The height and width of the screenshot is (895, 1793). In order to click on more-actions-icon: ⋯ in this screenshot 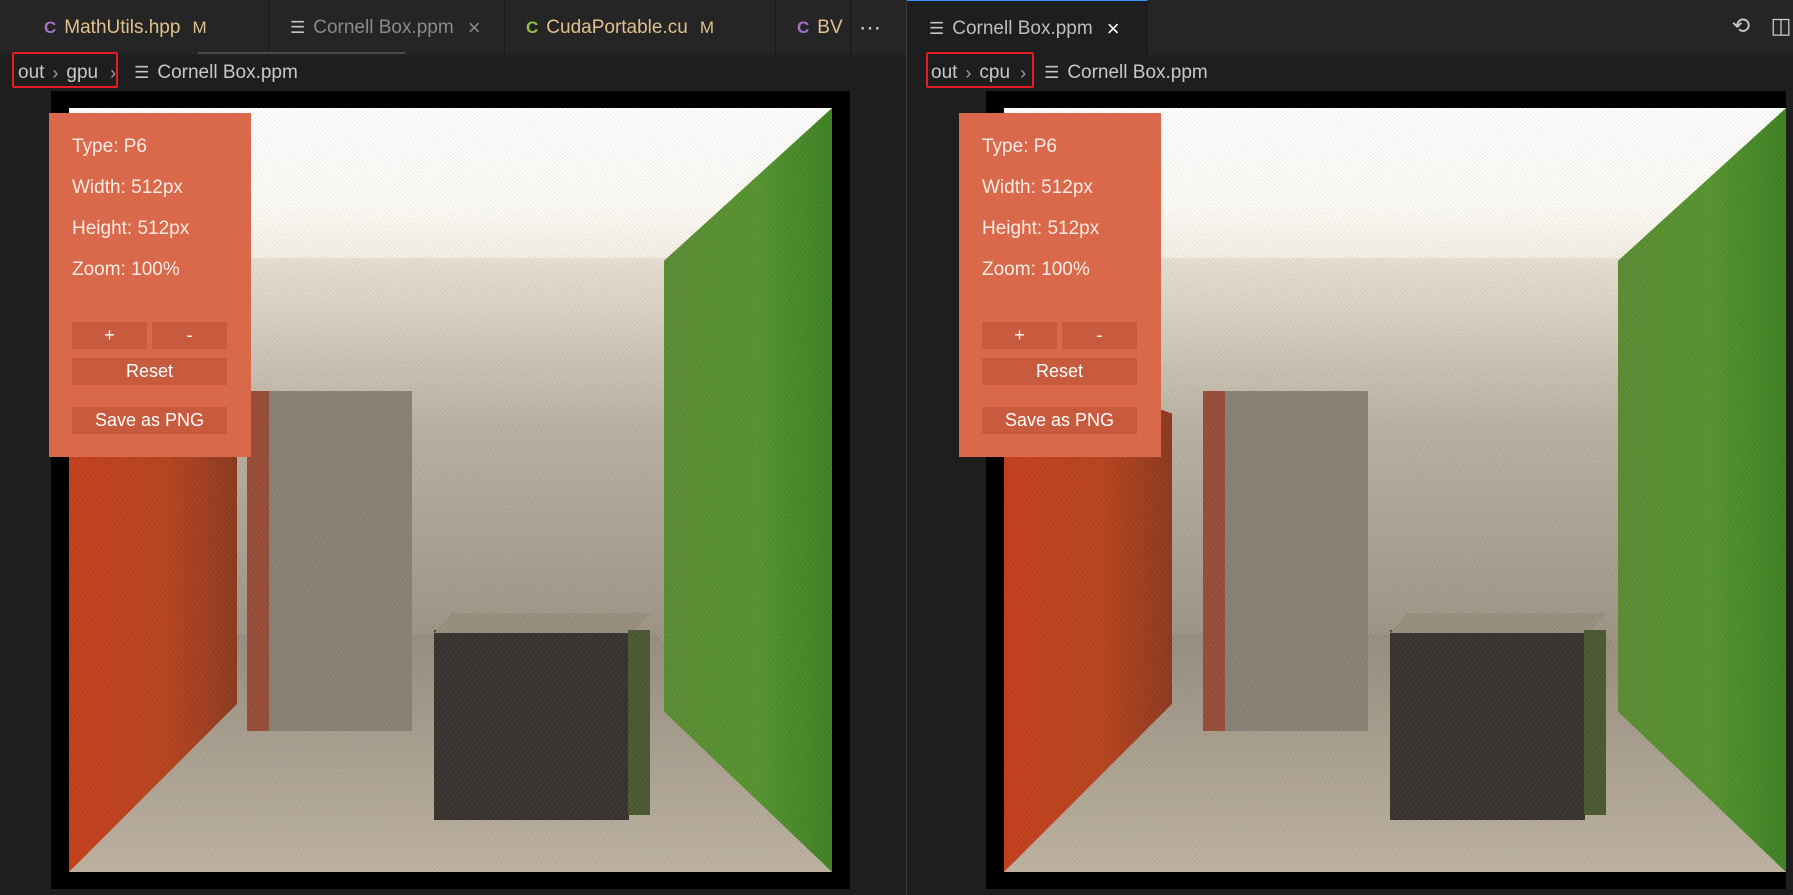, I will do `click(870, 27)`.